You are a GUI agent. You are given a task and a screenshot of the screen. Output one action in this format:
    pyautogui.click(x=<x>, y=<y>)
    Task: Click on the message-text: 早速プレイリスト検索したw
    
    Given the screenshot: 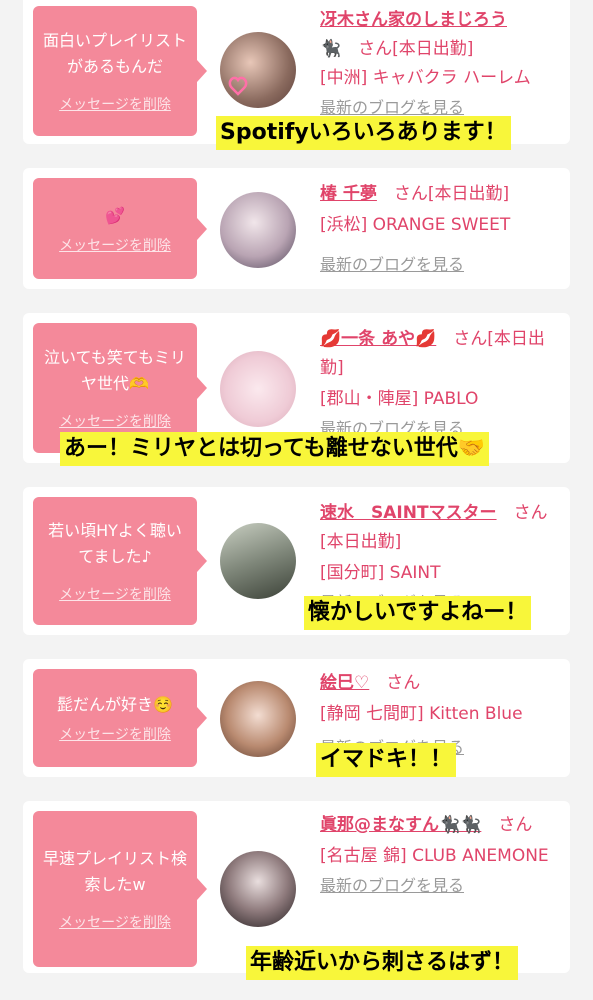 What is the action you would take?
    pyautogui.click(x=114, y=871)
    